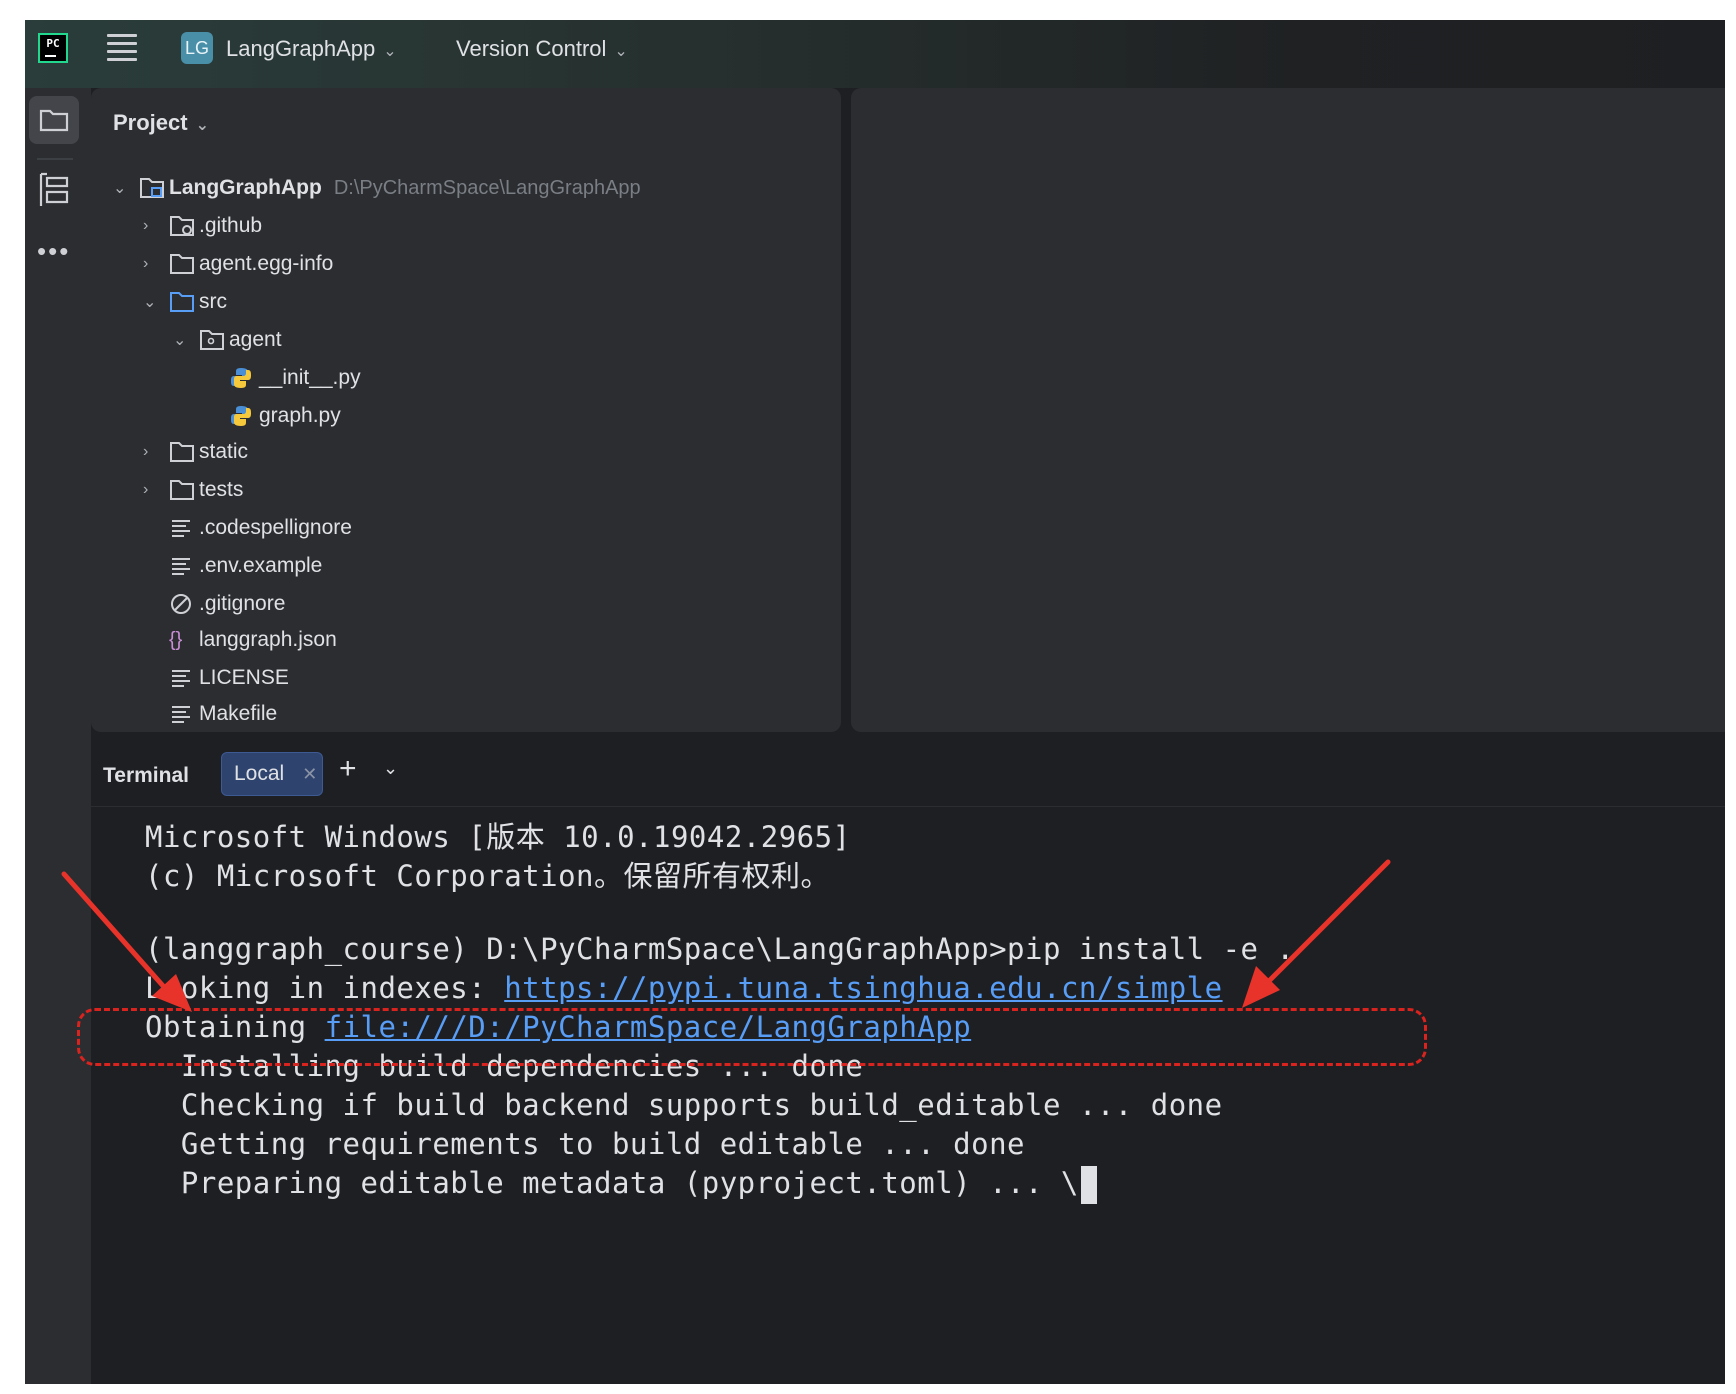  What do you see at coordinates (213, 301) in the screenshot?
I see `tree-item-label: src` at bounding box center [213, 301].